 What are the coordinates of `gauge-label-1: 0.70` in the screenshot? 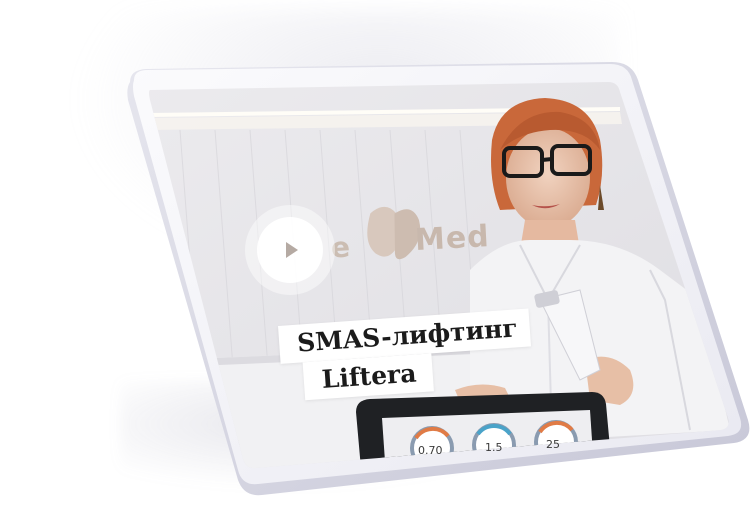 It's located at (430, 450).